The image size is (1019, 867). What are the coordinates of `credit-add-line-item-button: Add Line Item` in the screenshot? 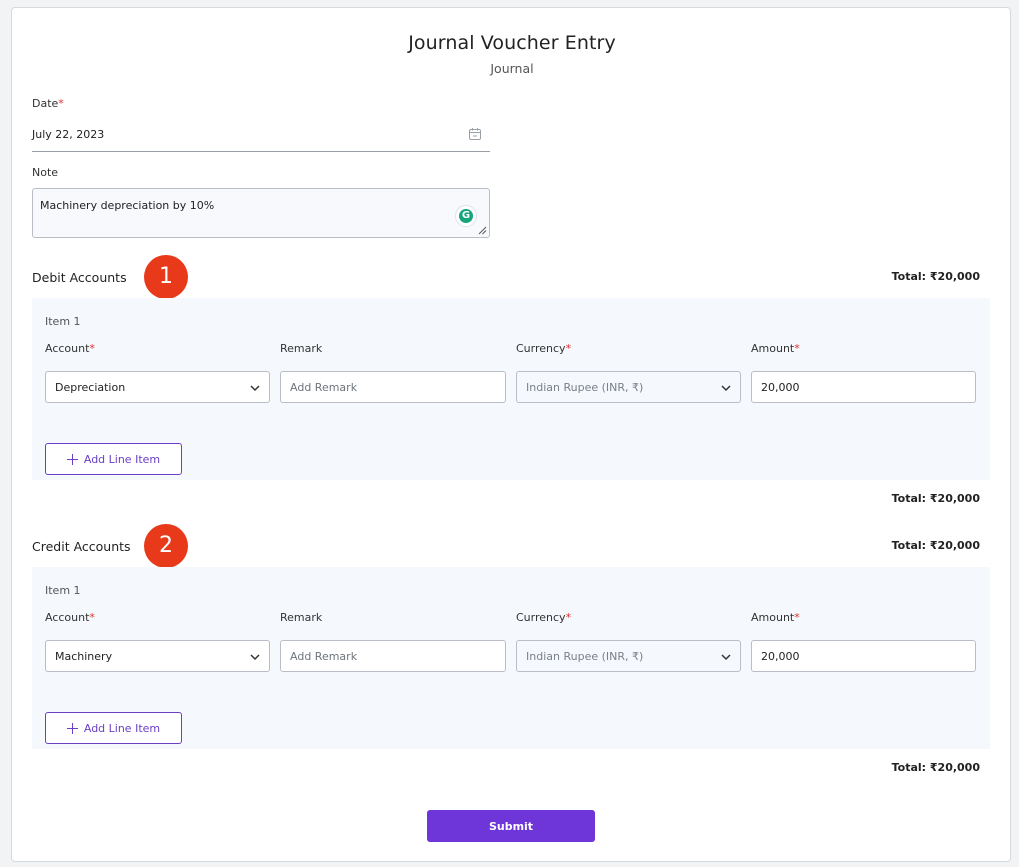 It's located at (113, 728).